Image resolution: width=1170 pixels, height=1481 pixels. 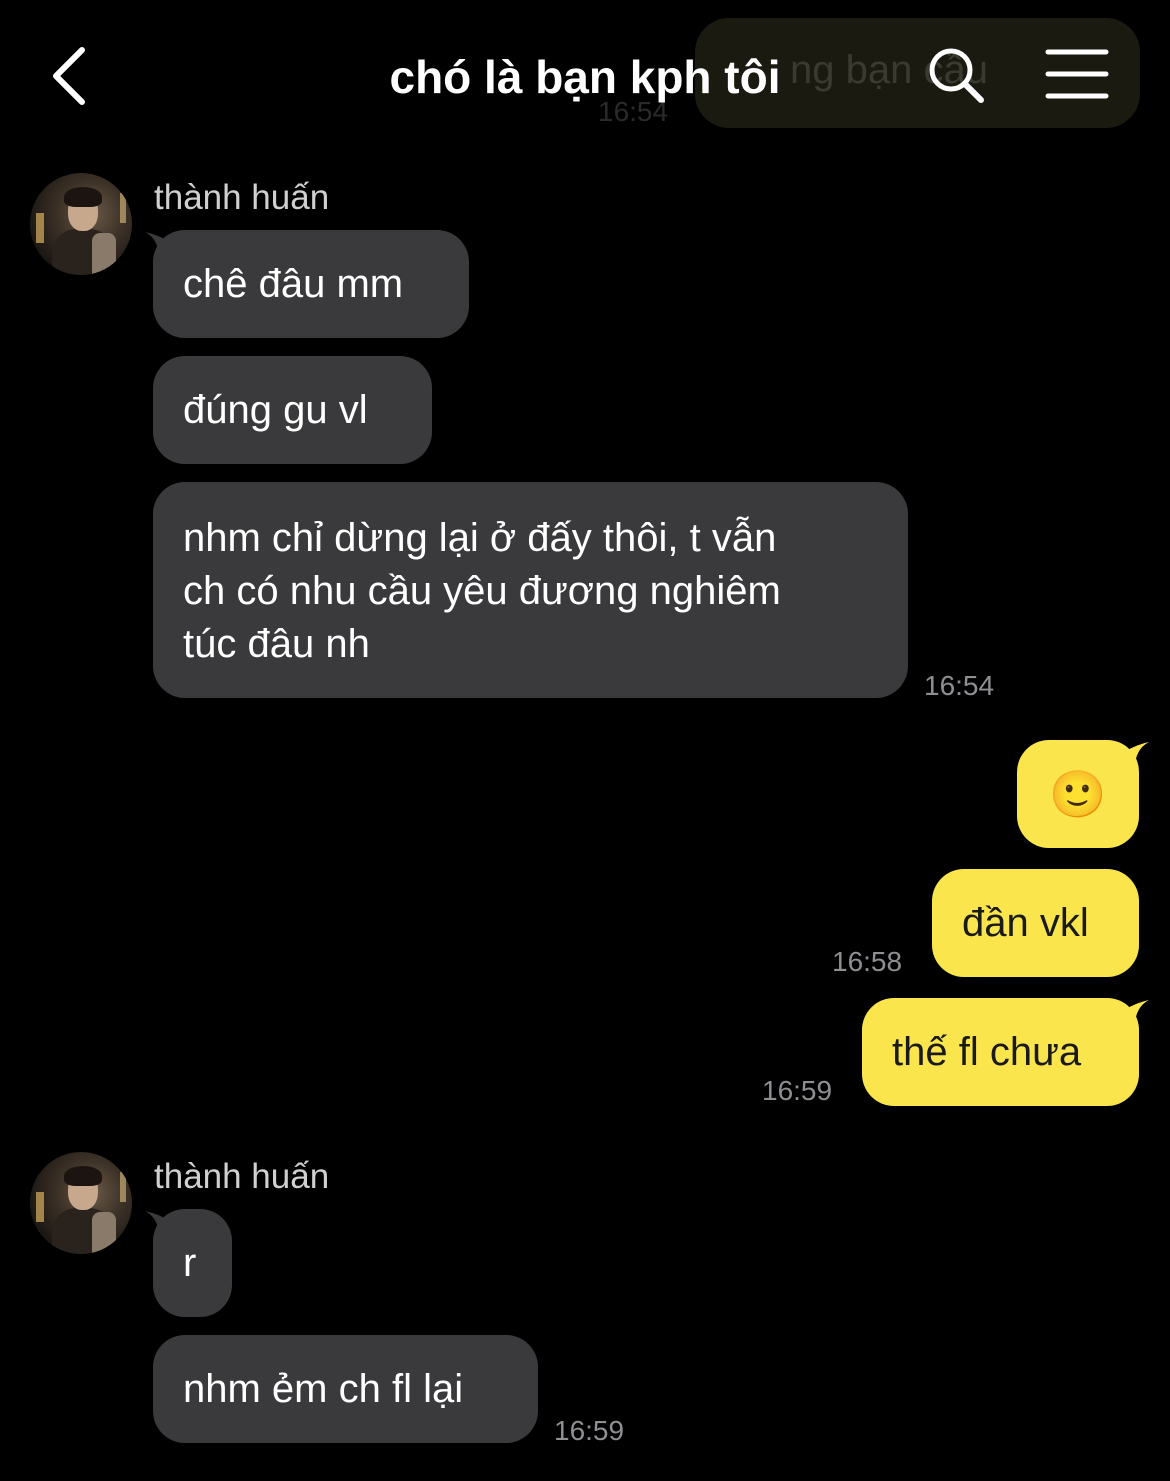 I want to click on message-bubble: r, so click(x=192, y=1263).